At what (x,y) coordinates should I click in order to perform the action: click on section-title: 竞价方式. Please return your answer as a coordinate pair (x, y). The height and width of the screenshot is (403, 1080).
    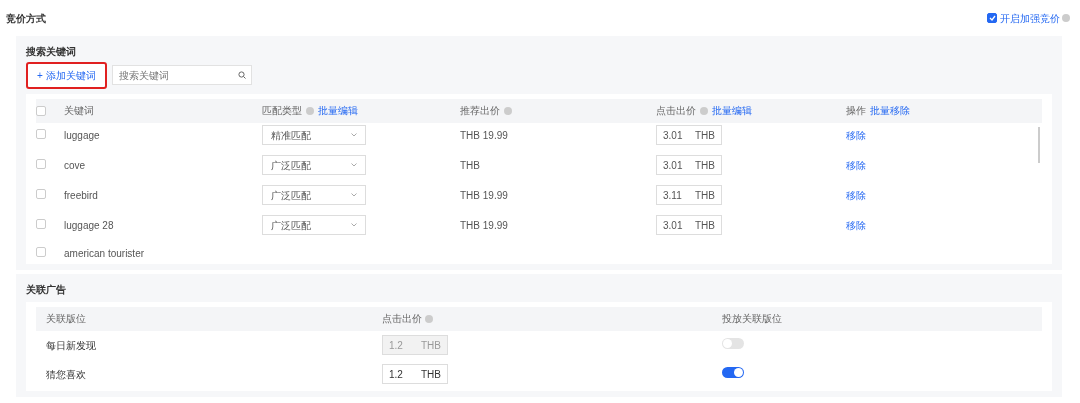
    Looking at the image, I should click on (26, 18).